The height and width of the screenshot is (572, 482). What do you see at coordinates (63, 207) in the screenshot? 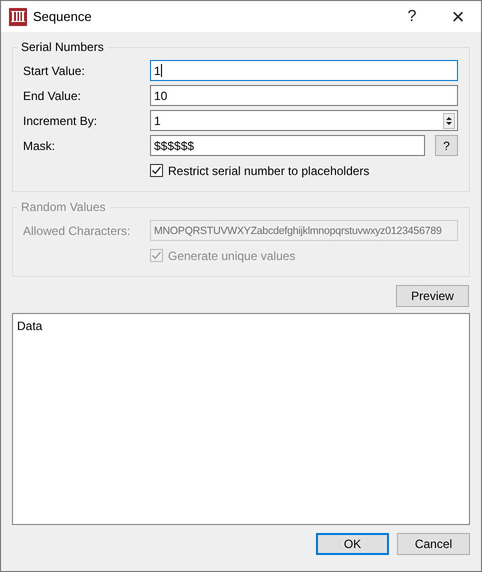
I see `group-title: Random Values` at bounding box center [63, 207].